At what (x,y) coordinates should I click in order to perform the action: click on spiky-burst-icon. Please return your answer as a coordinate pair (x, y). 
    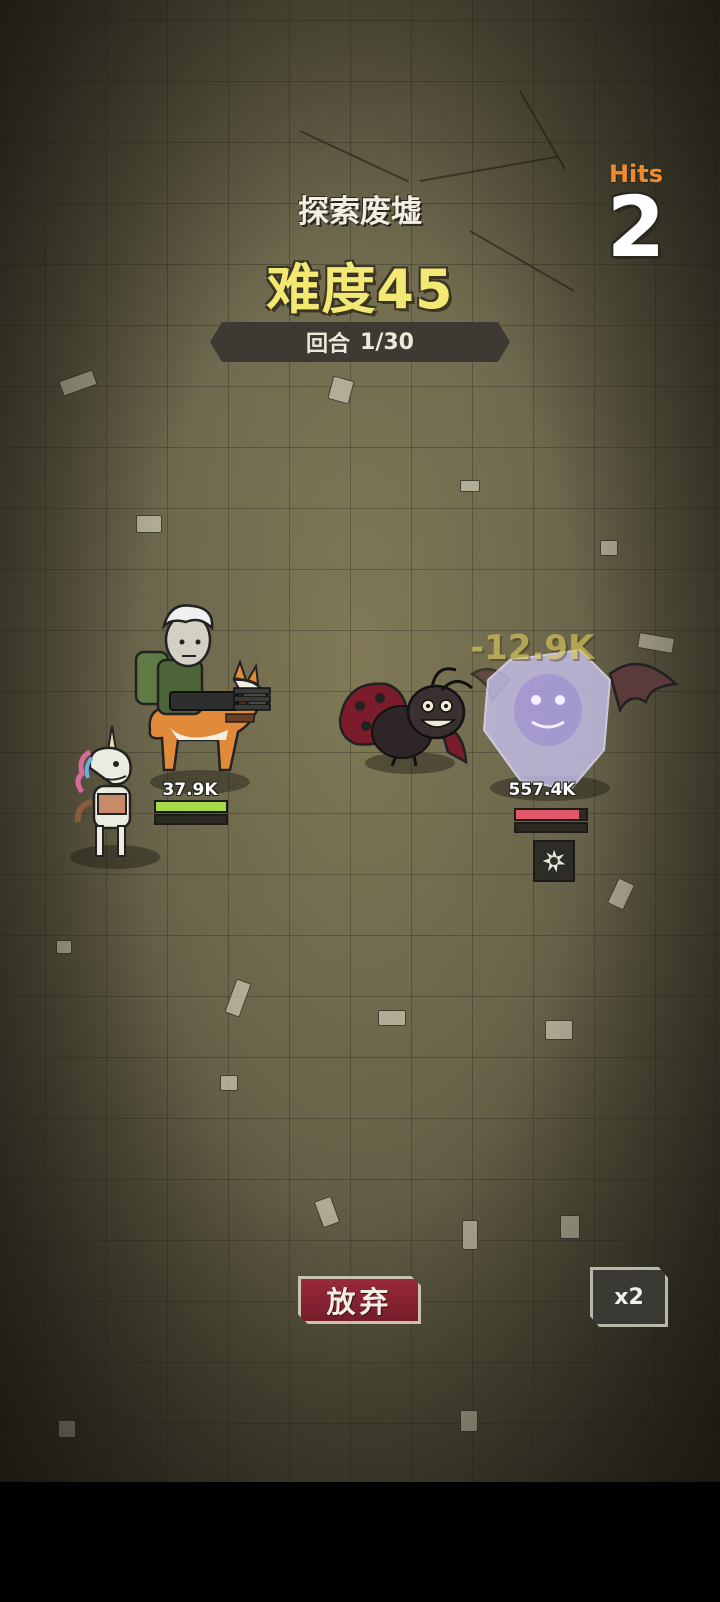
    Looking at the image, I should click on (554, 861).